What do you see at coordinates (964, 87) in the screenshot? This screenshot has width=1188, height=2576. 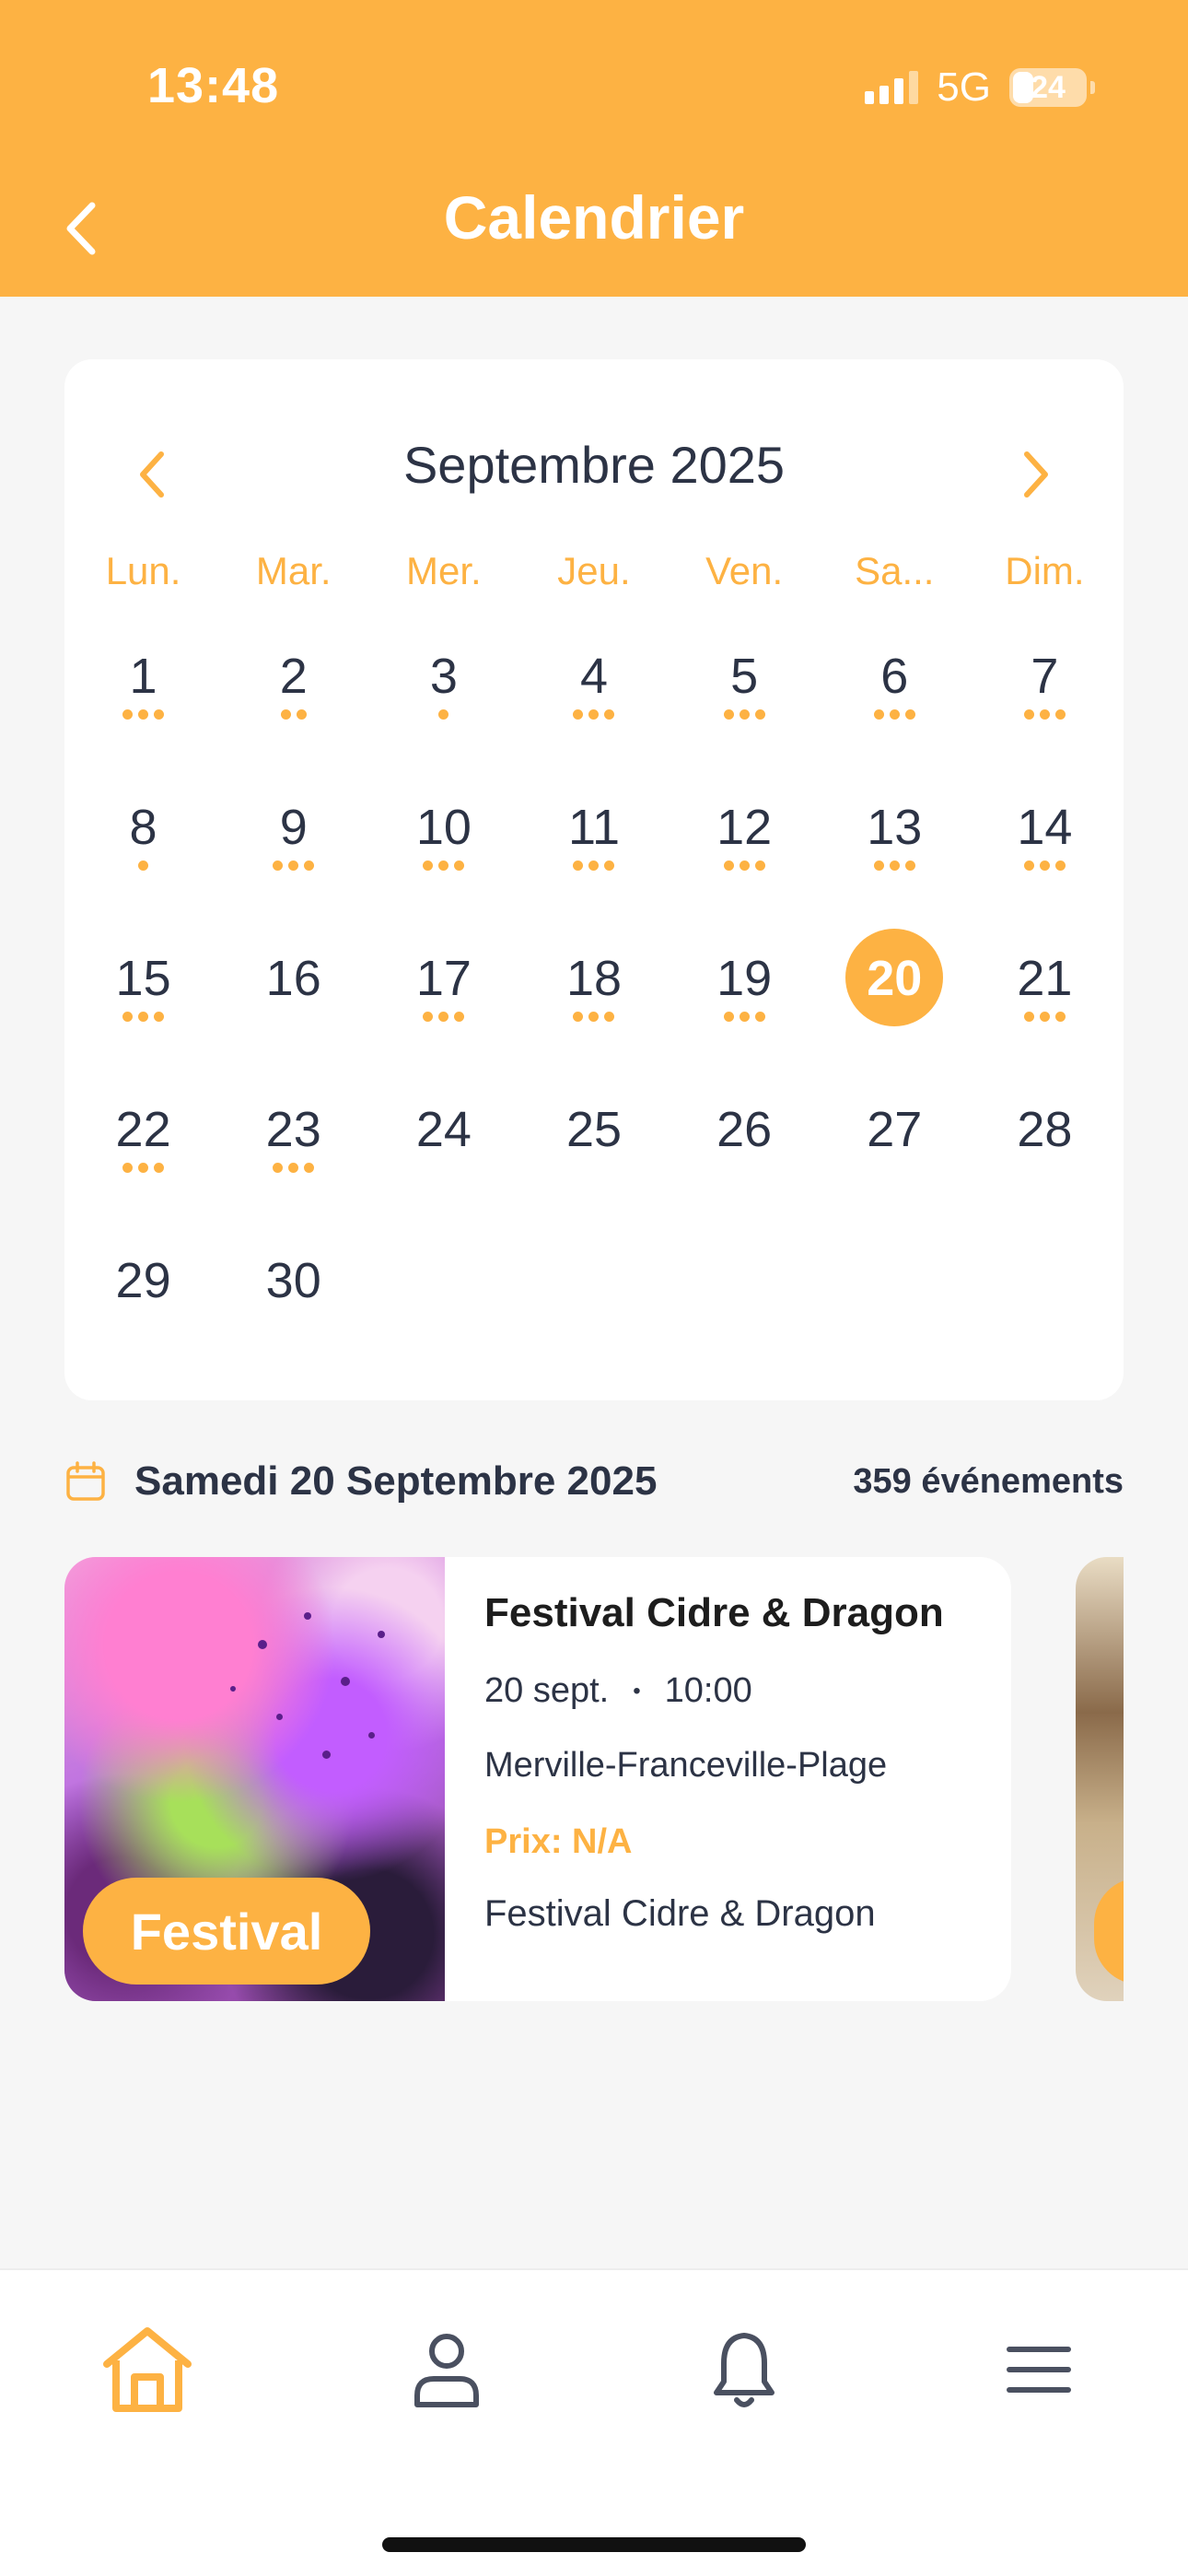 I see `network-label: 5G` at bounding box center [964, 87].